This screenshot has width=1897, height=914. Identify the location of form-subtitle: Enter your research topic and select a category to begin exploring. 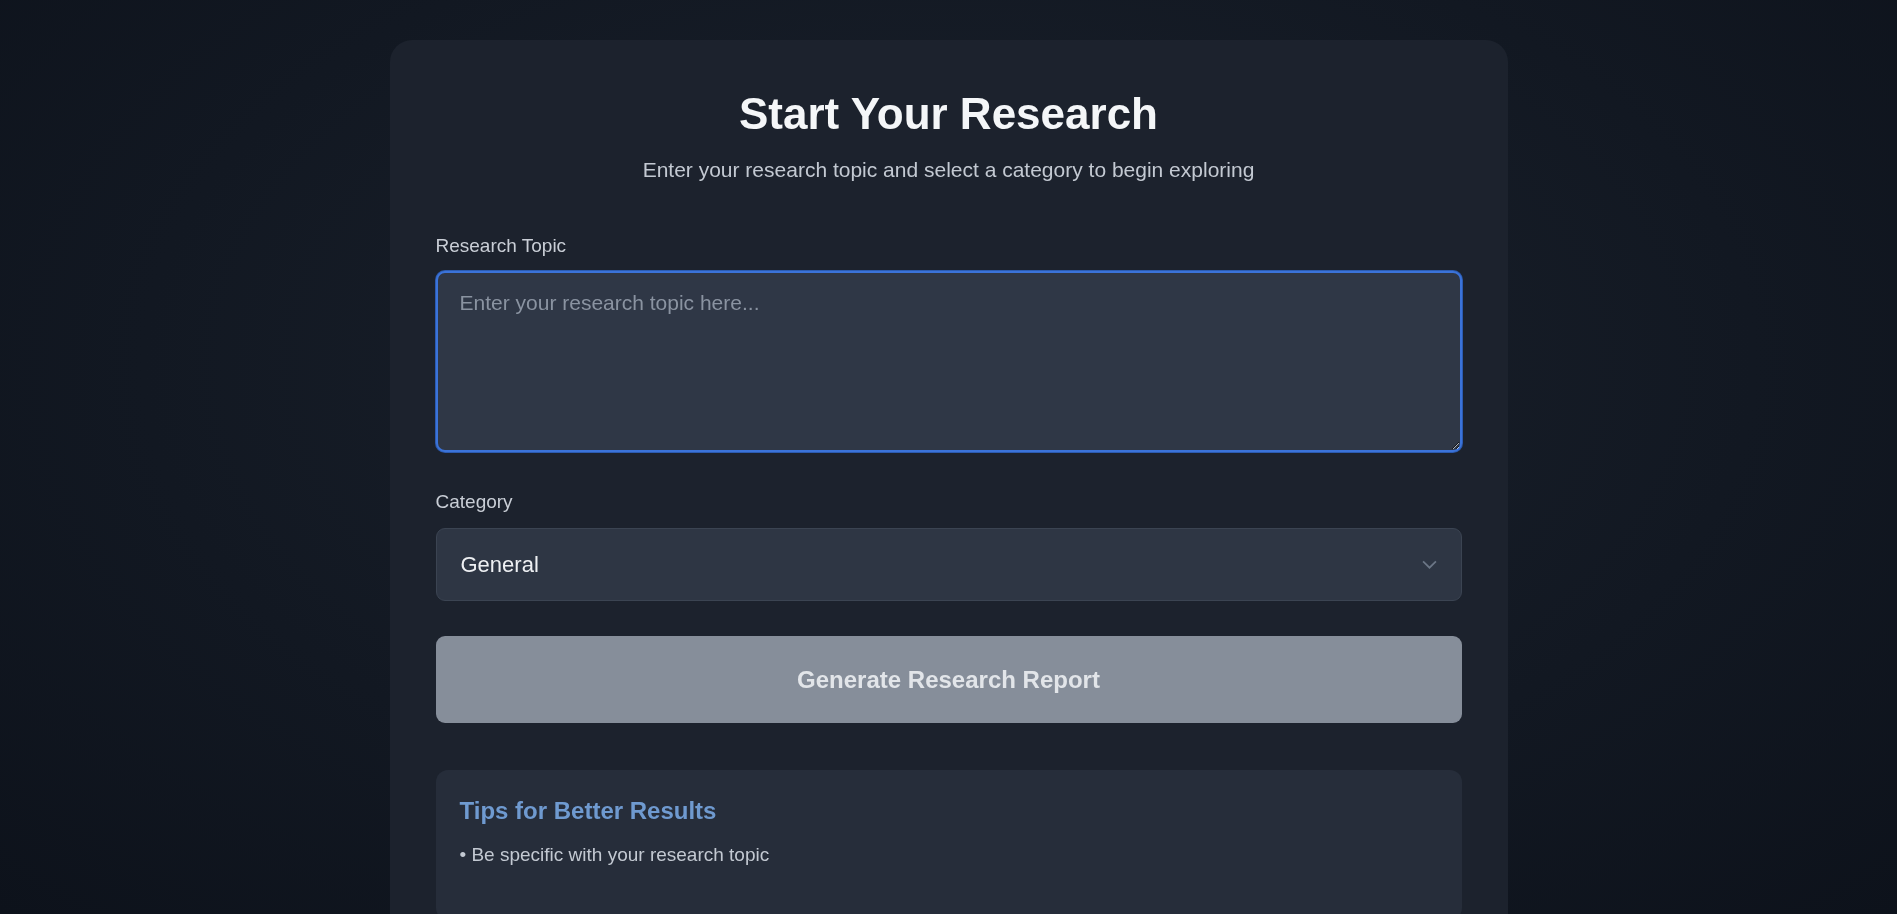
(948, 170).